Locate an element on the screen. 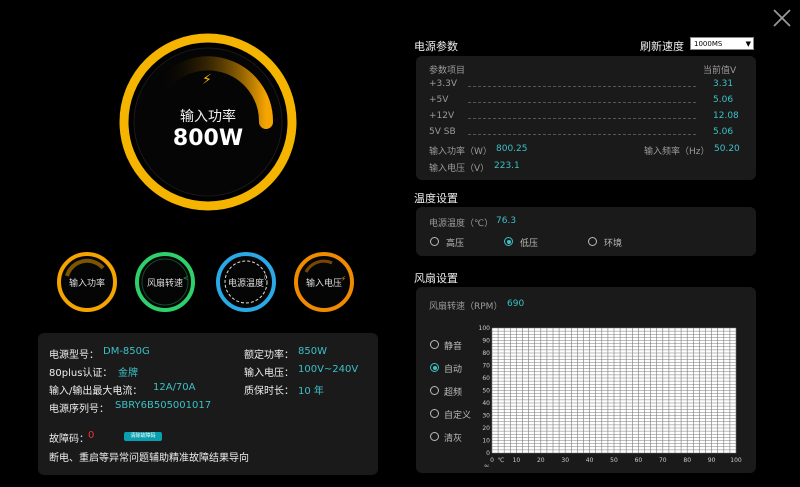 Image resolution: width=800 pixels, height=487 pixels. param-value: 3.31 is located at coordinates (723, 84).